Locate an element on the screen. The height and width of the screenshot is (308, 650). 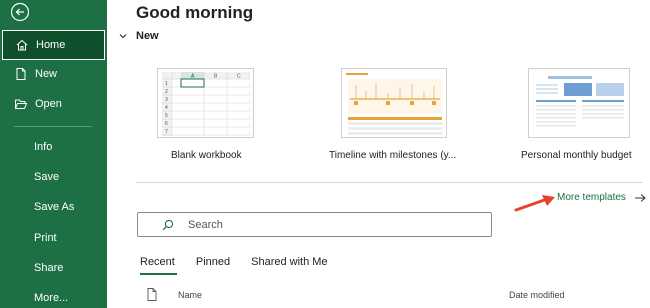
new-section-toggle: New is located at coordinates (138, 36).